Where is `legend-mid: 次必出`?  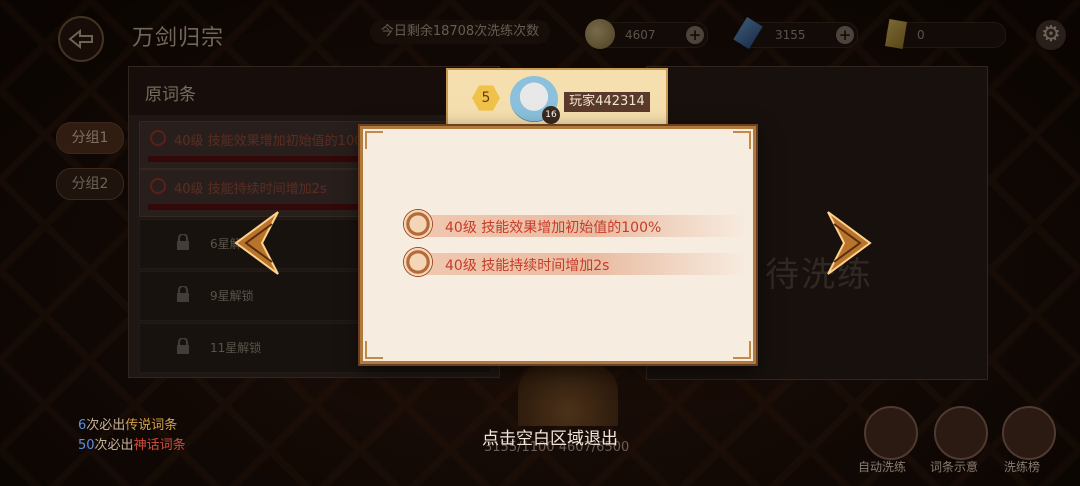
legend-mid: 次必出 is located at coordinates (106, 425).